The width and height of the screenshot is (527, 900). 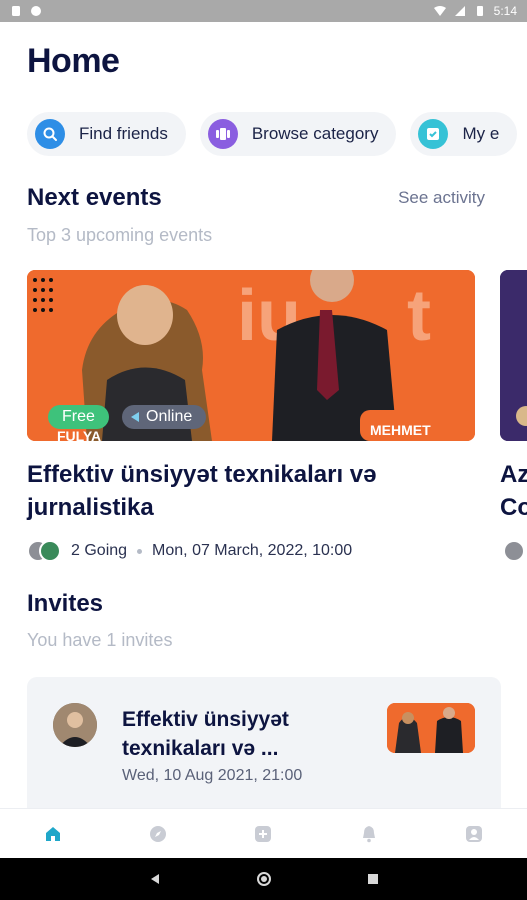 I want to click on battery-icon, so click(x=479, y=11).